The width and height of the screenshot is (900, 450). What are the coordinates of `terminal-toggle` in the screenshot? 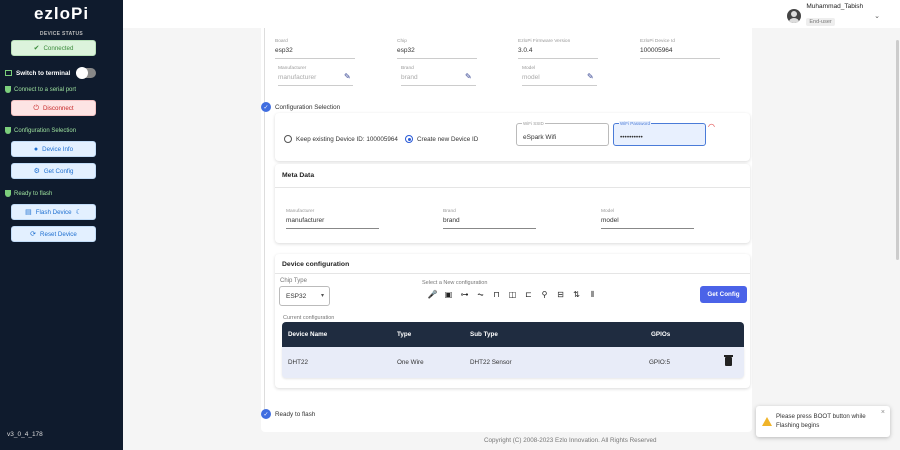 It's located at (86, 73).